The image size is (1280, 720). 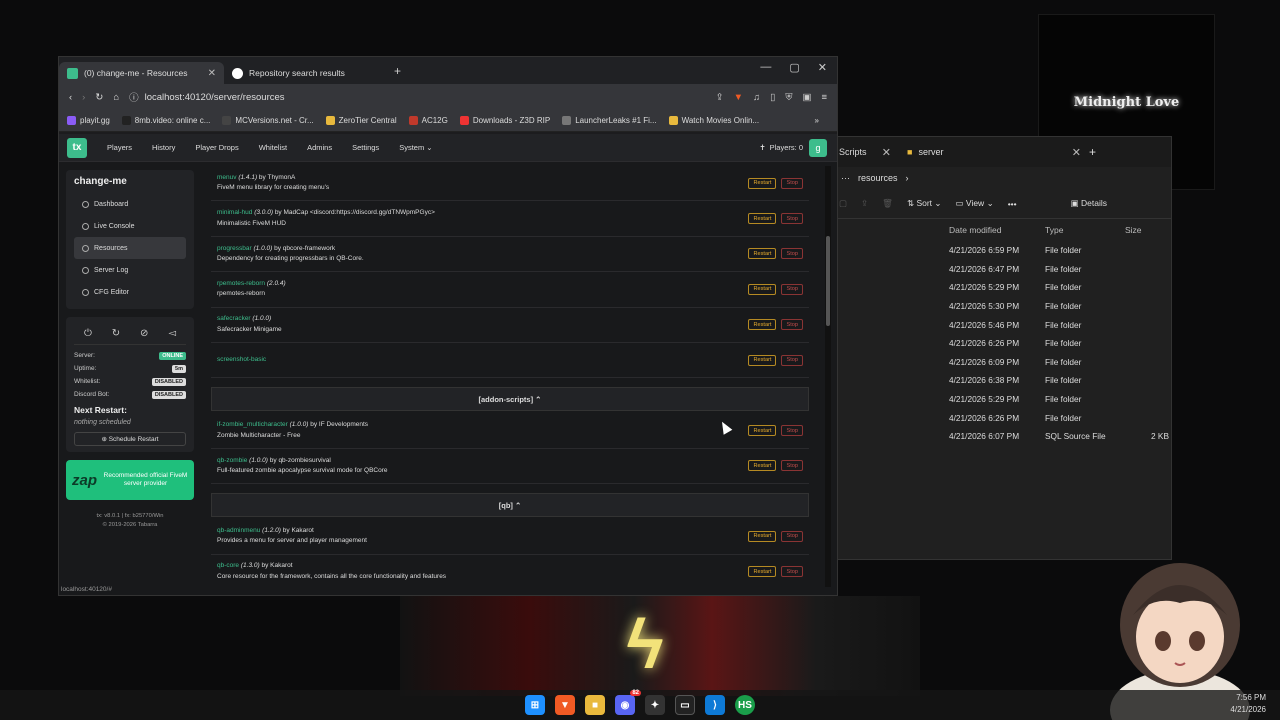 I want to click on home-icon: ⌂, so click(x=116, y=97).